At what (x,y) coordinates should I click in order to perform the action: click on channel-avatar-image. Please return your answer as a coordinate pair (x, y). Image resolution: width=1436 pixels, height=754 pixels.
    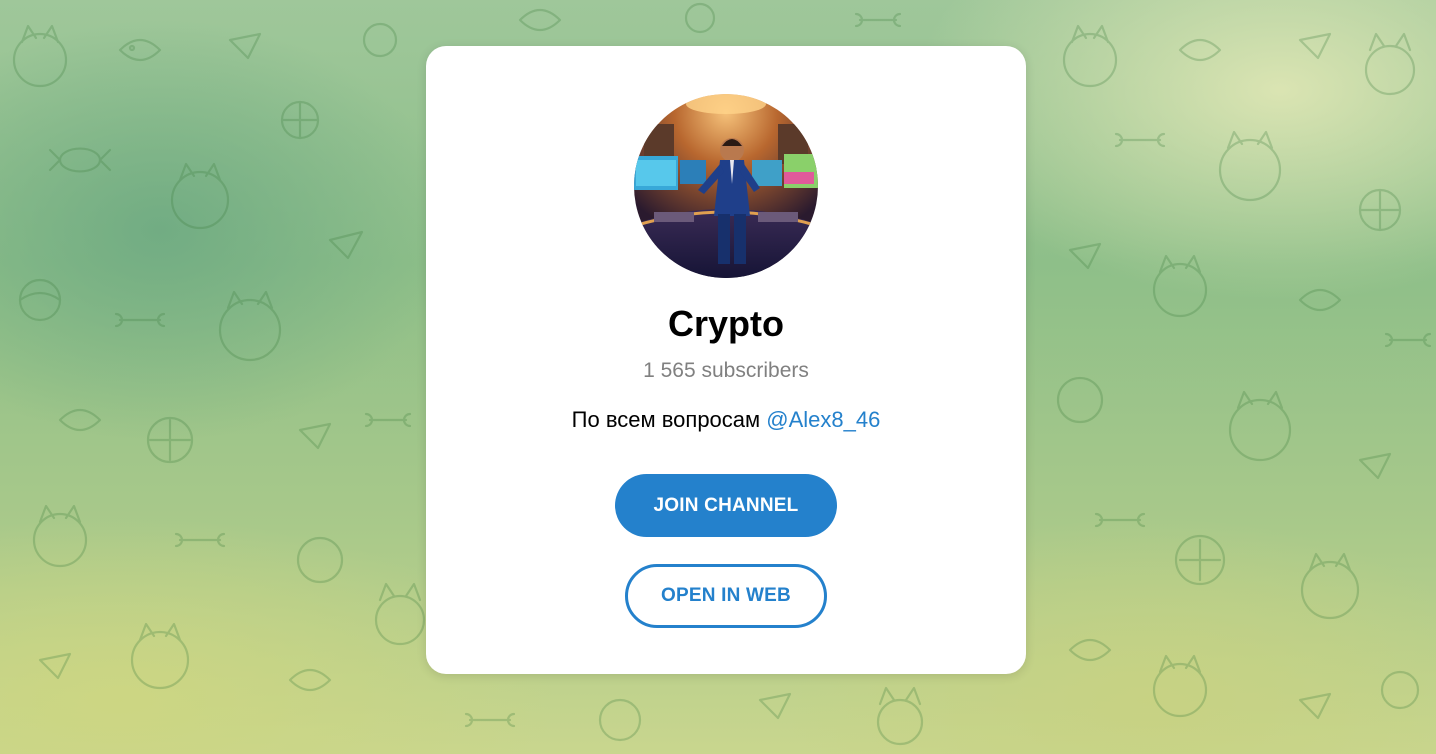
    Looking at the image, I should click on (726, 186).